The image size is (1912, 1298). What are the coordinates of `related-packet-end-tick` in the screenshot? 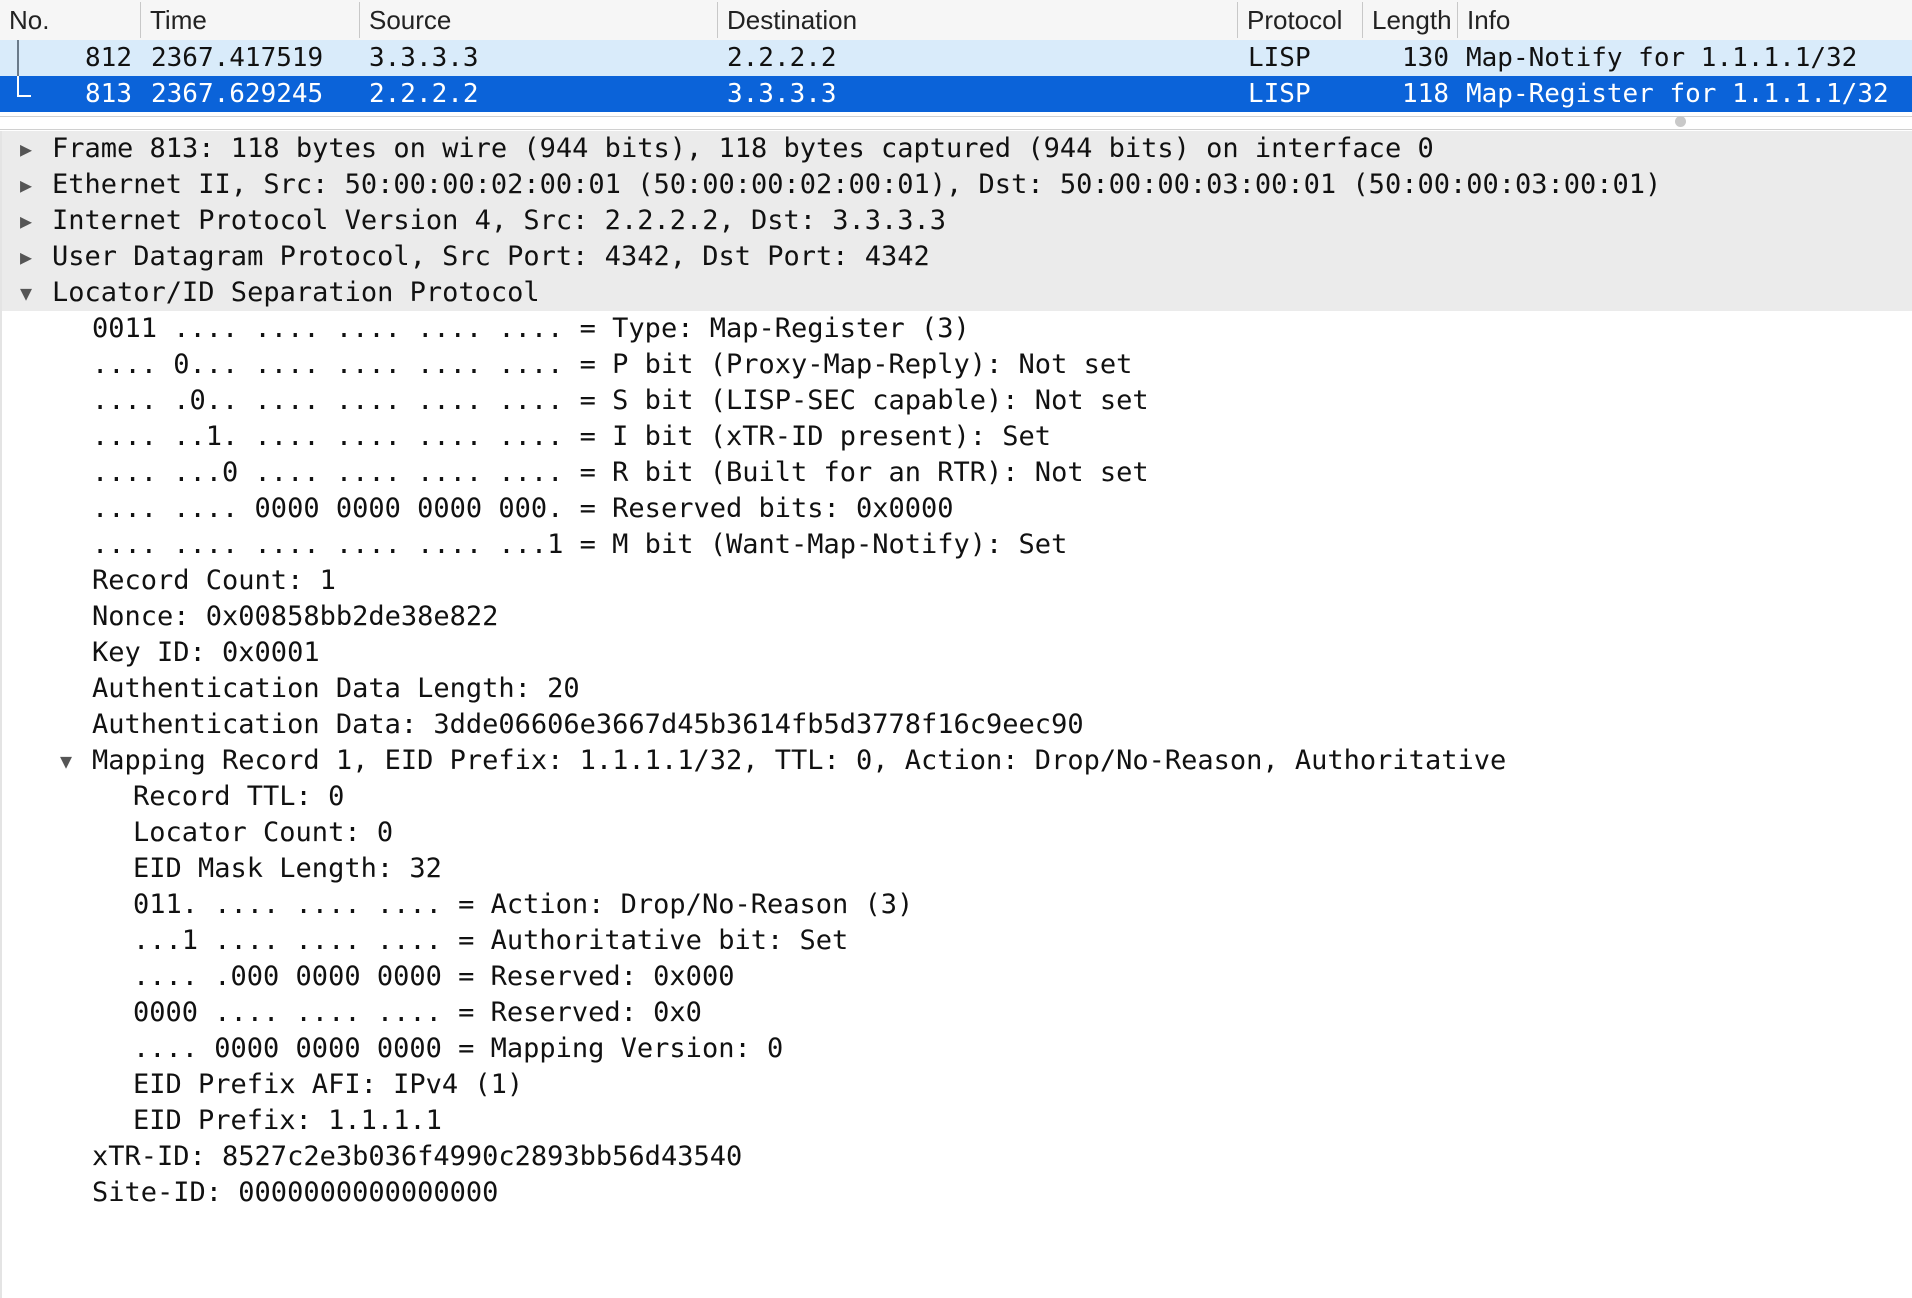 It's located at (24, 96).